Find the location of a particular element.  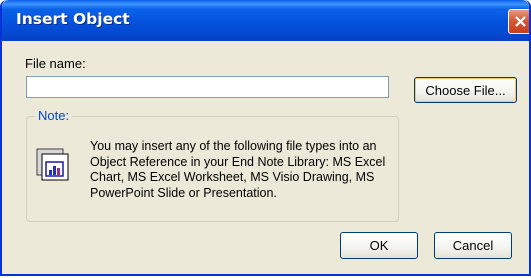

ok-button: OK is located at coordinates (379, 245).